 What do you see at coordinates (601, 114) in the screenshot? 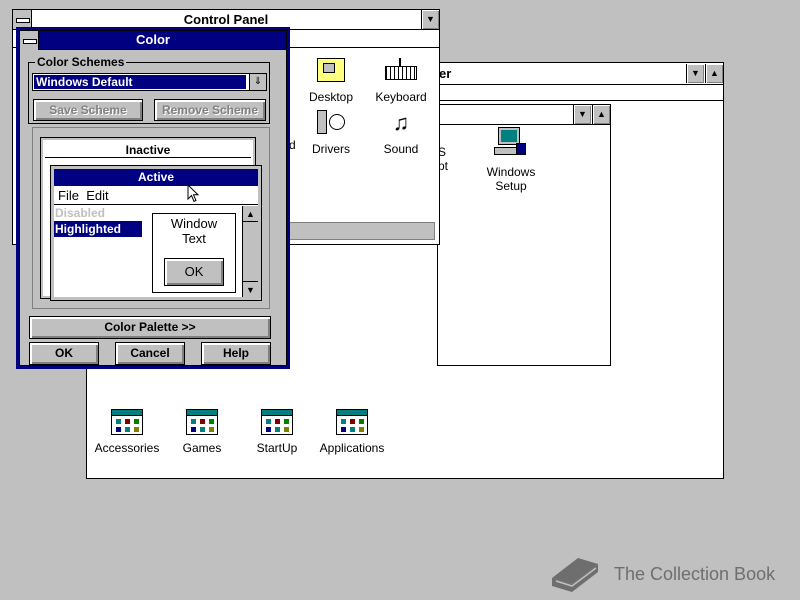
I see `main-group-maximize-button: ▲` at bounding box center [601, 114].